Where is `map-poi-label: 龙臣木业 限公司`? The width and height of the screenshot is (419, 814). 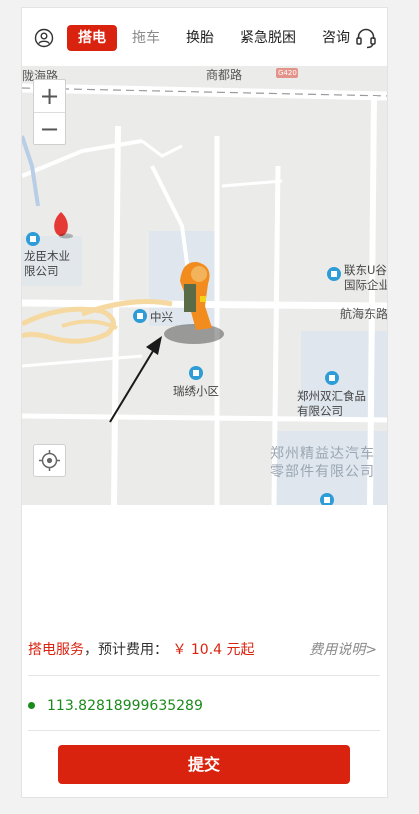 map-poi-label: 龙臣木业 限公司 is located at coordinates (47, 263).